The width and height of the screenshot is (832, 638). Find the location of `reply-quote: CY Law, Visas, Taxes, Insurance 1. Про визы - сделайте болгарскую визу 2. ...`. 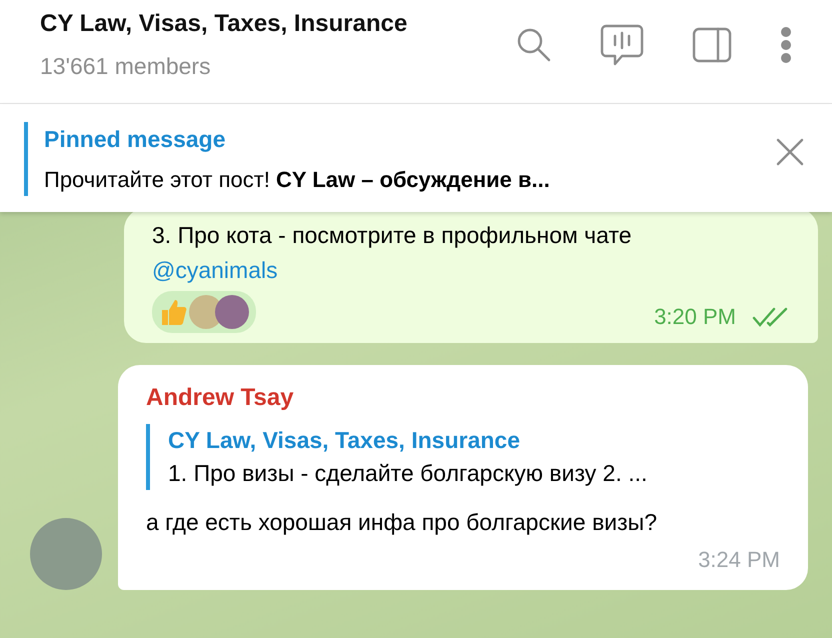

reply-quote: CY Law, Visas, Taxes, Insurance 1. Про визы - сделайте болгарскую визу 2. ... is located at coordinates (463, 457).